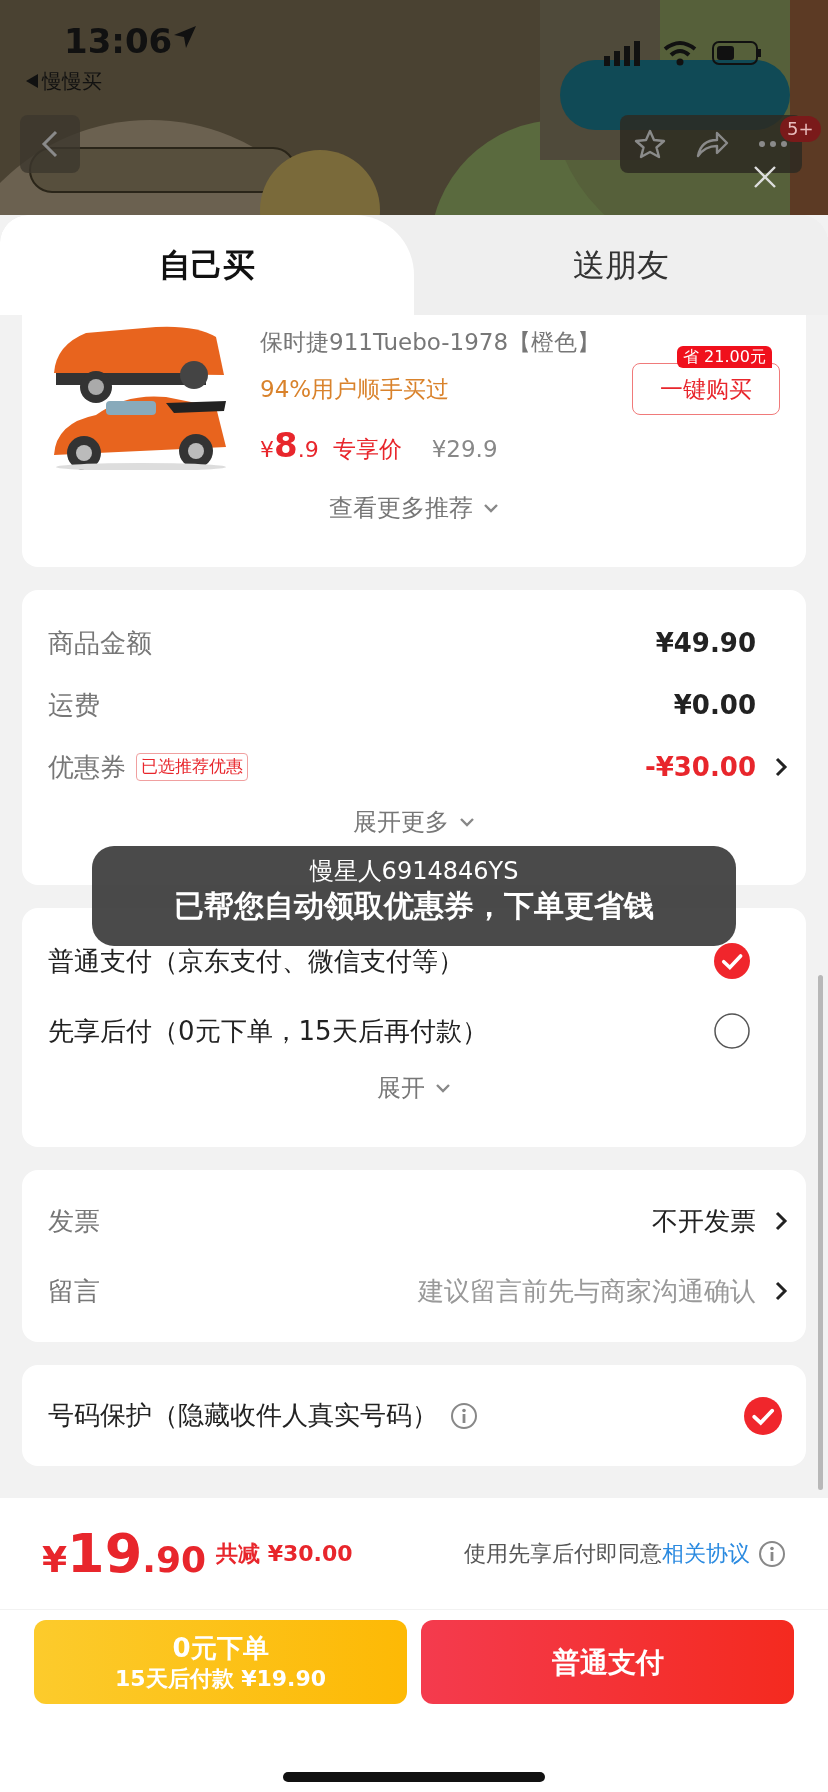  What do you see at coordinates (607, 1554) in the screenshot?
I see `agreement-text: 使用先享后付即同意相关协议` at bounding box center [607, 1554].